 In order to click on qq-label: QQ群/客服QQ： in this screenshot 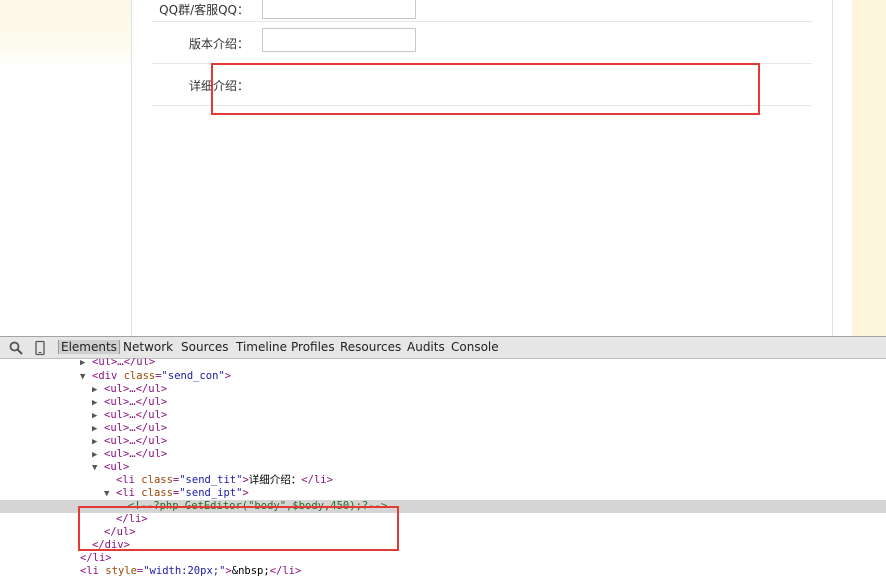, I will do `click(204, 10)`.